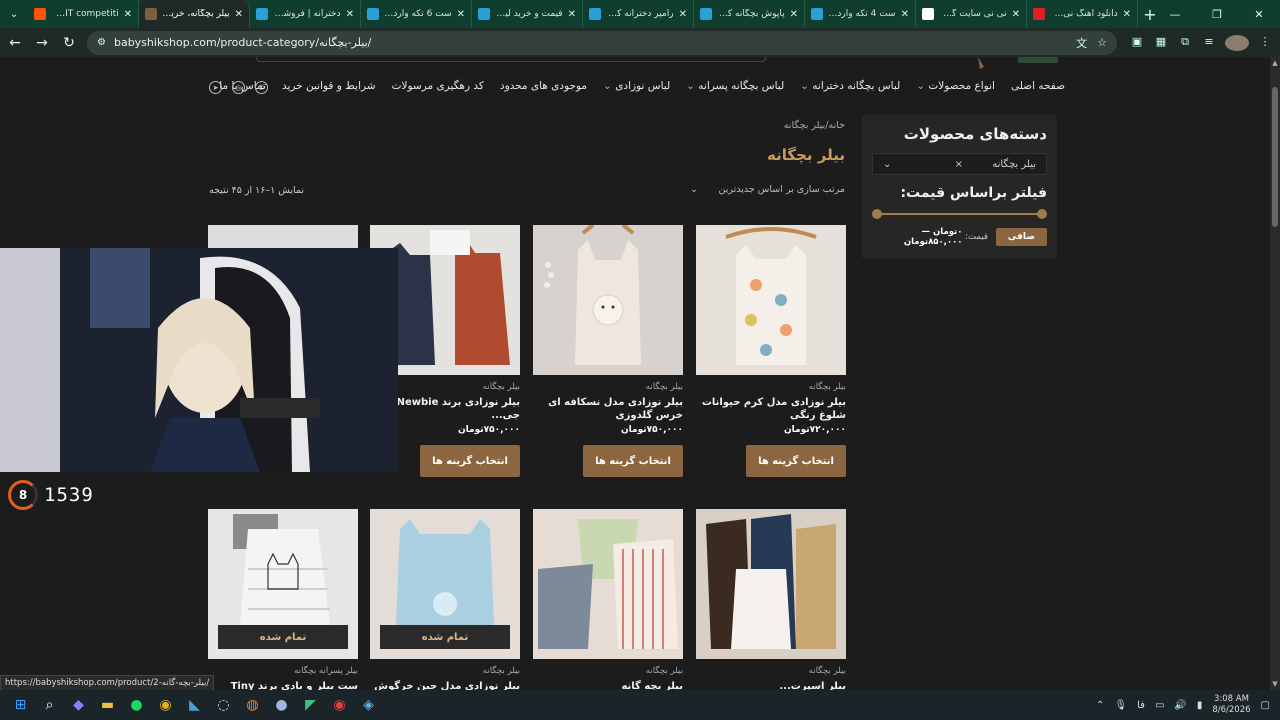 The height and width of the screenshot is (720, 1280). I want to click on app-icon-3: ◌, so click(223, 705).